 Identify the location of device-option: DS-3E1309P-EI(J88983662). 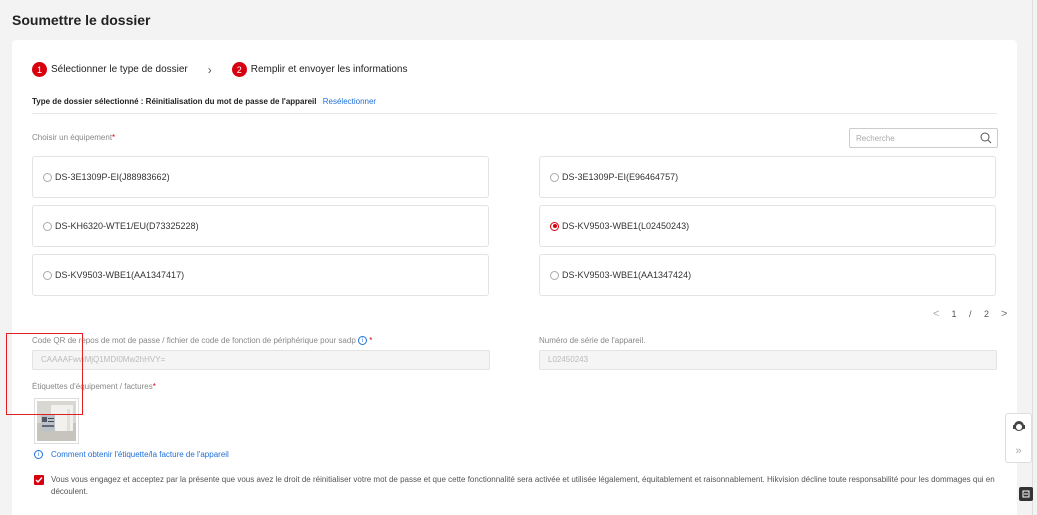
(260, 177).